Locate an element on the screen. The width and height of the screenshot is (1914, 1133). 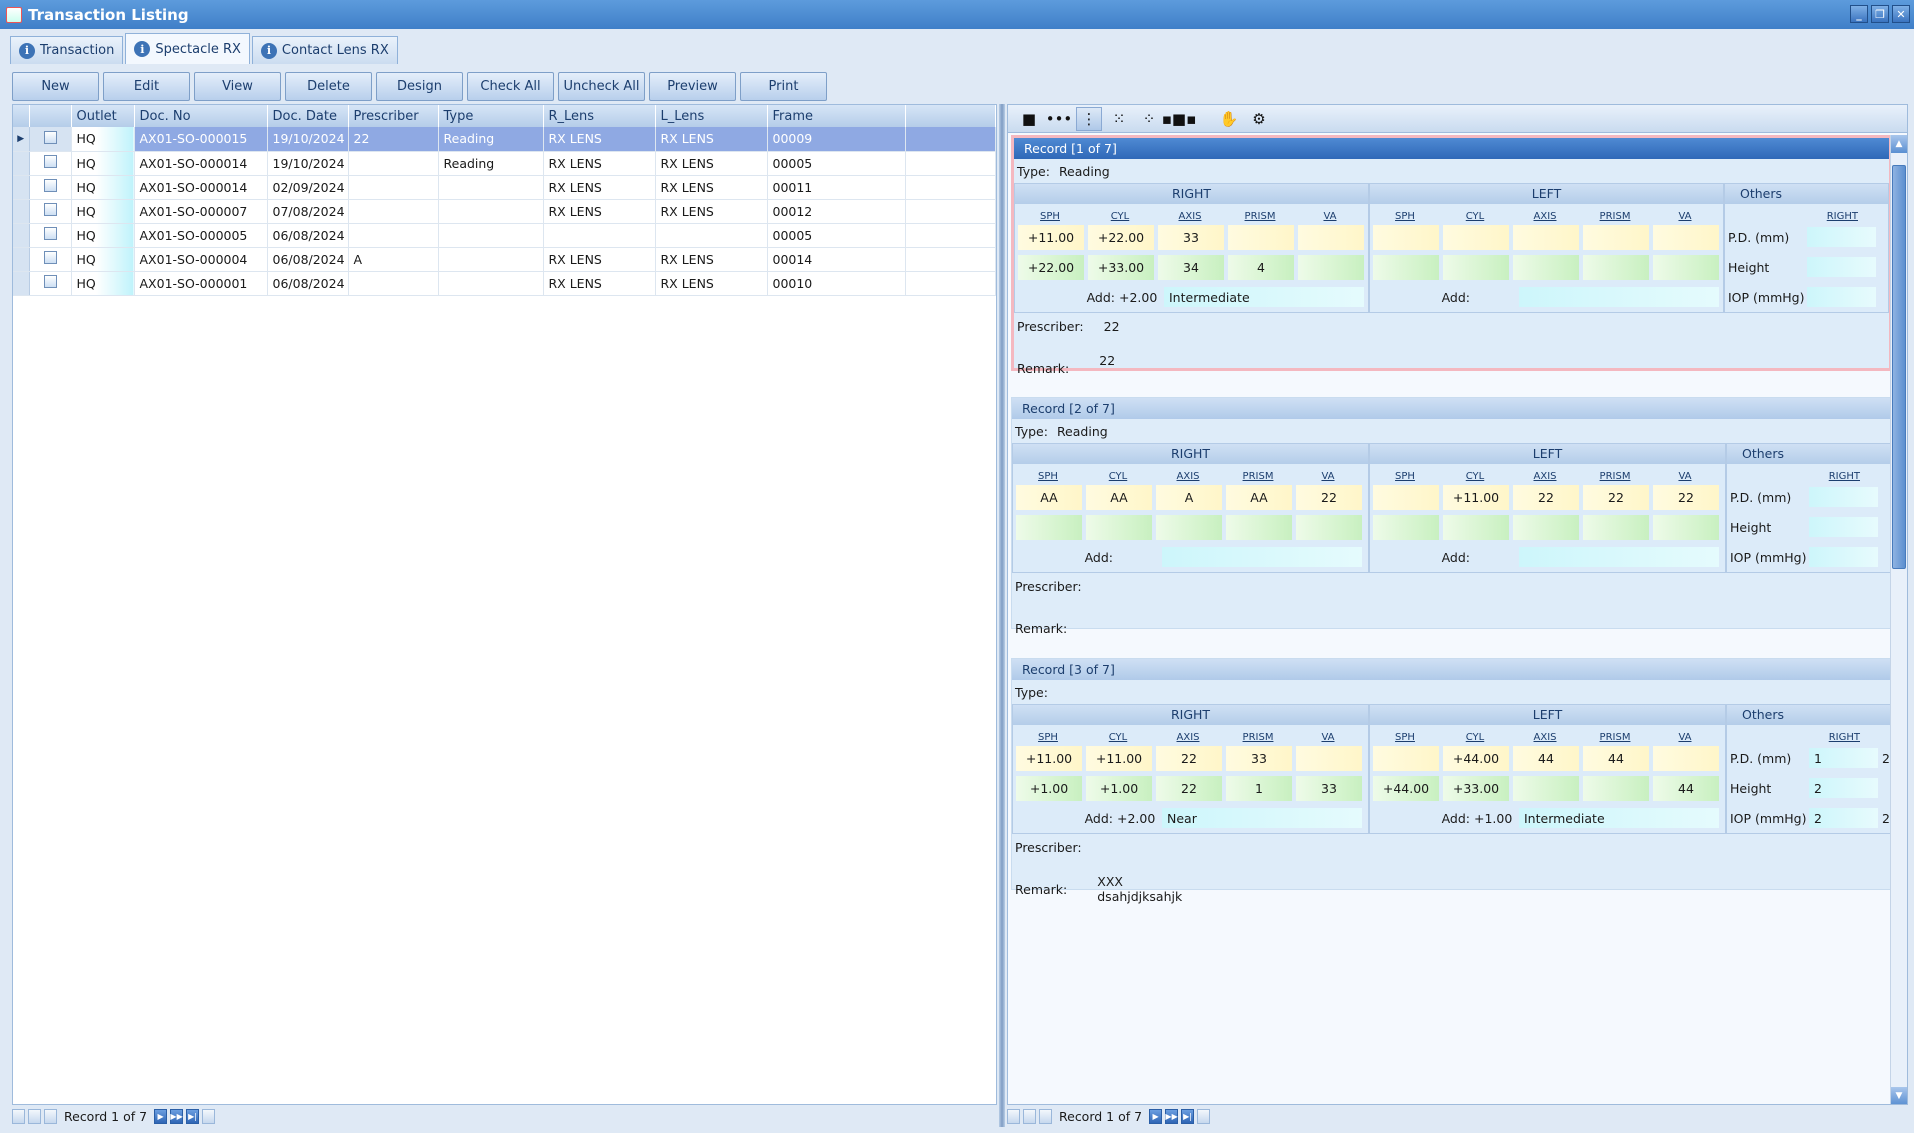
multi-row-view-icon: ⁙ is located at coordinates (1119, 119).